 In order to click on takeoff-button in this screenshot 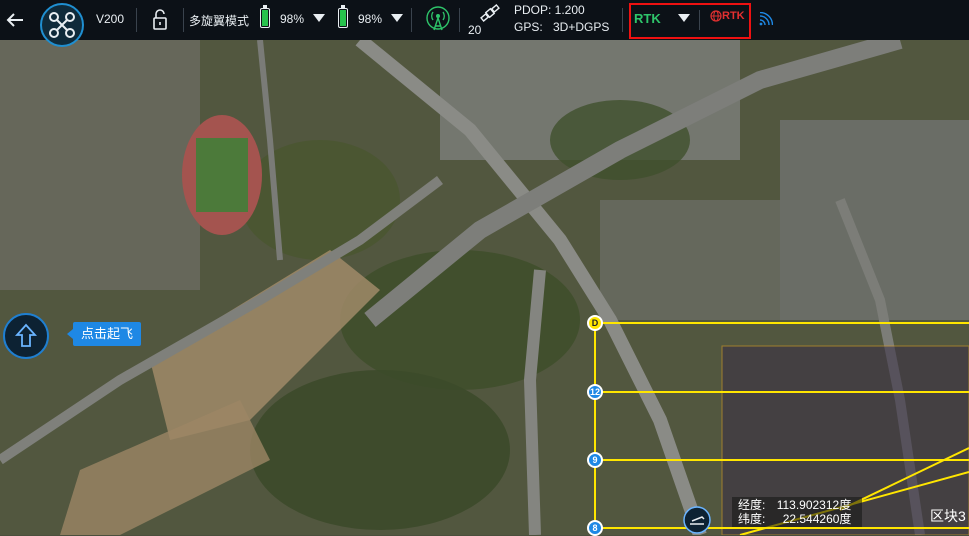, I will do `click(26, 336)`.